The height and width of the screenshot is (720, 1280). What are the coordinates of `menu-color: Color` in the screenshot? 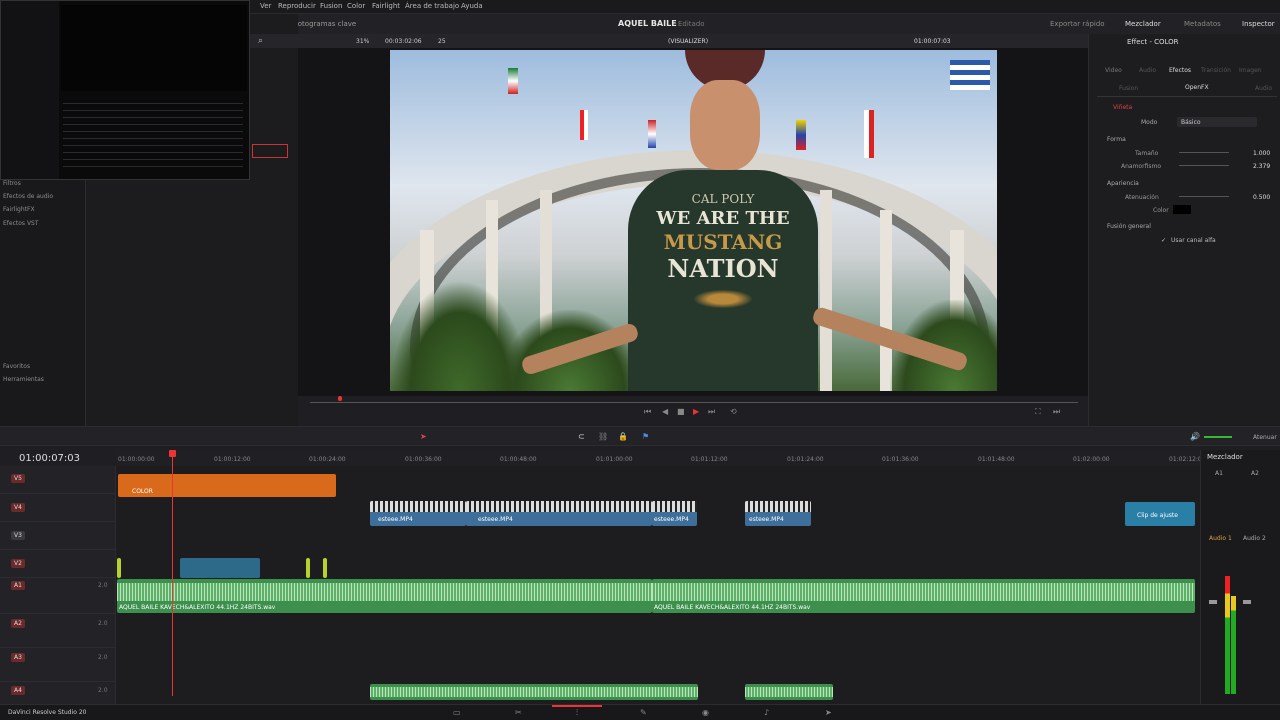 It's located at (356, 6).